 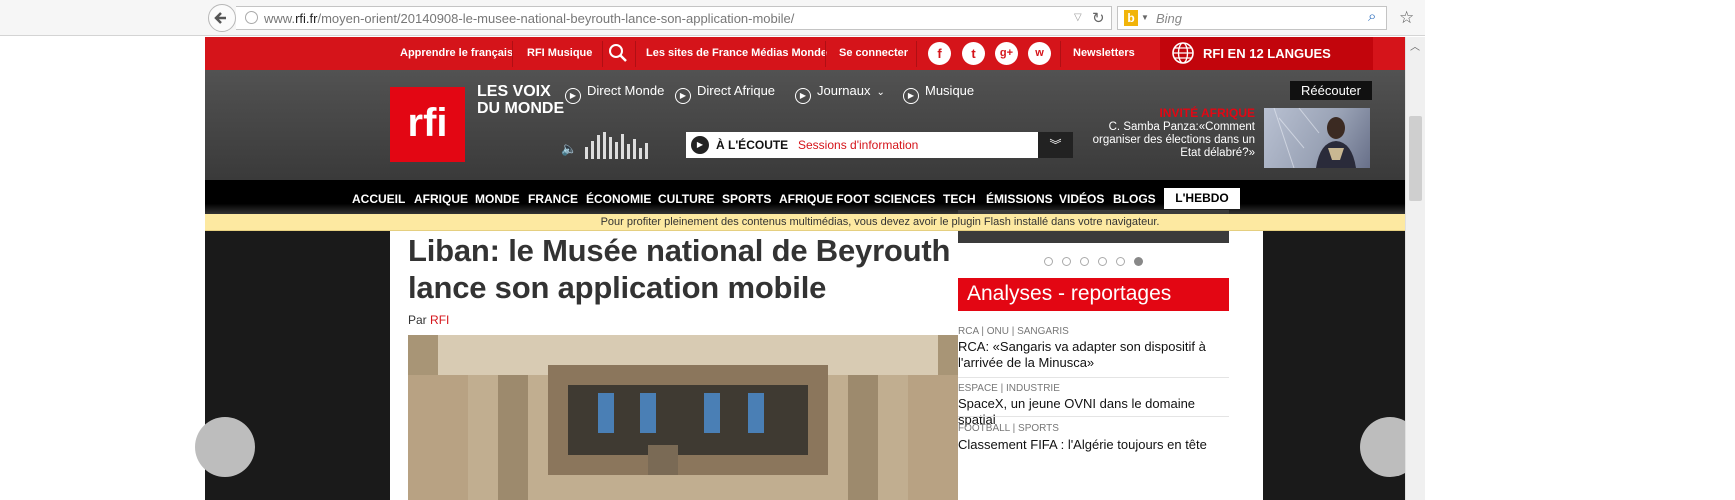 I want to click on nav-tech: TECH, so click(x=959, y=199).